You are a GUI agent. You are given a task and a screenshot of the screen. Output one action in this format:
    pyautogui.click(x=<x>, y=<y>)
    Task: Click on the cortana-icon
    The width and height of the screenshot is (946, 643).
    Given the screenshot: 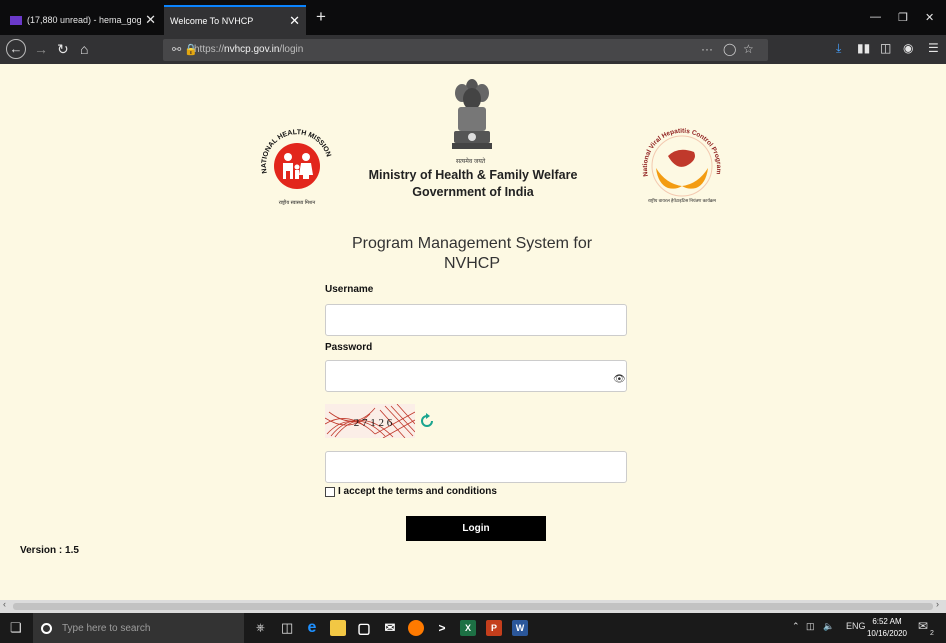 What is the action you would take?
    pyautogui.click(x=46, y=628)
    